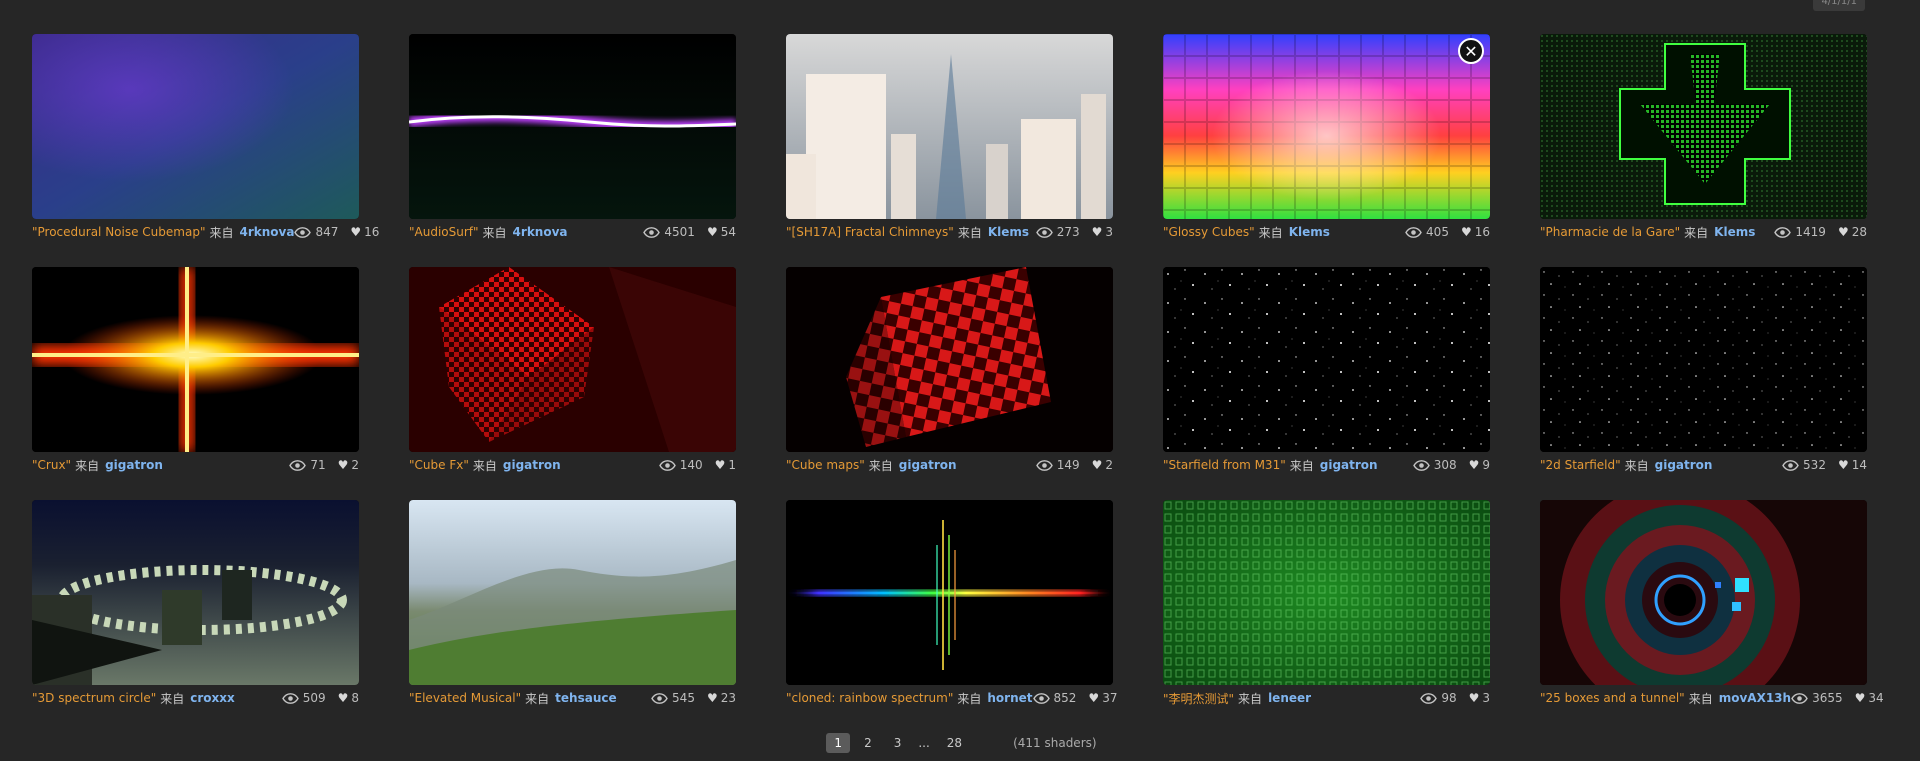 This screenshot has width=1920, height=761. I want to click on view-count: 545, so click(683, 698).